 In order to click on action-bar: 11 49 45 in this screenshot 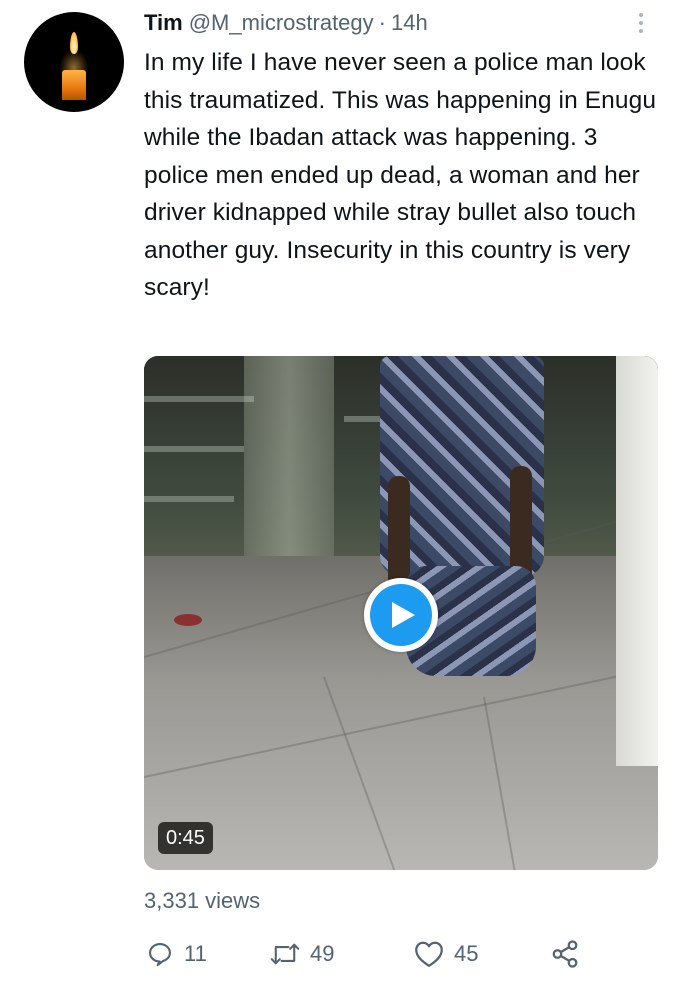, I will do `click(374, 954)`.